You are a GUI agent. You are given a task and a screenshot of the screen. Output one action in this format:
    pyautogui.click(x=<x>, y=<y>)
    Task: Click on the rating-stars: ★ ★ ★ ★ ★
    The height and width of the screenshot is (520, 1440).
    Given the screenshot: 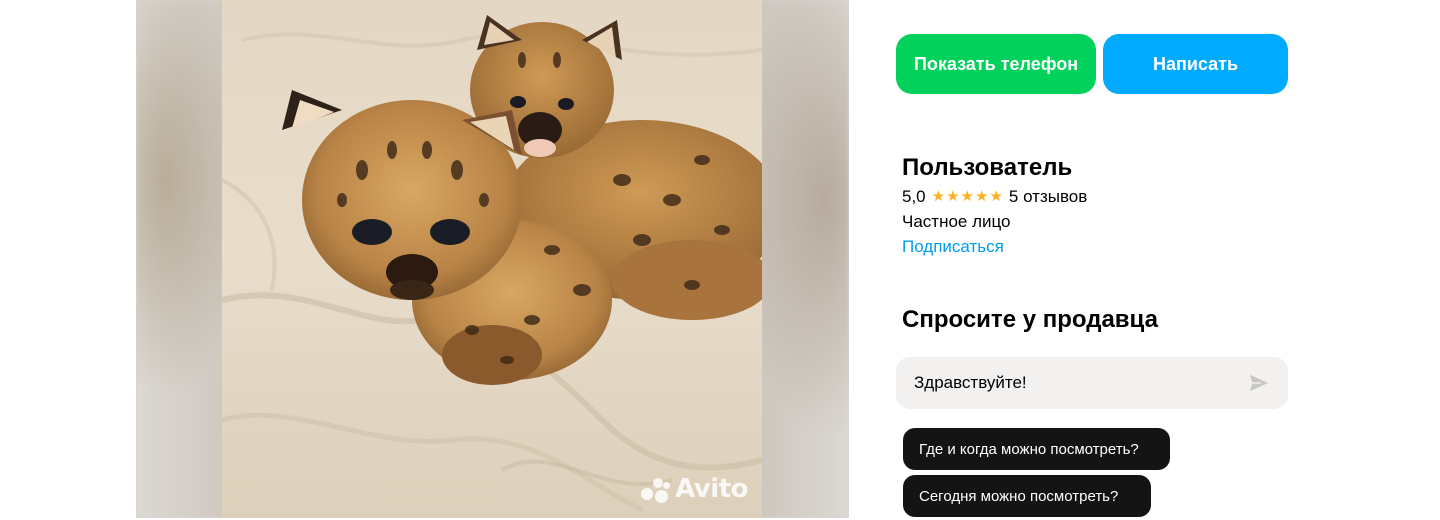 What is the action you would take?
    pyautogui.click(x=967, y=197)
    